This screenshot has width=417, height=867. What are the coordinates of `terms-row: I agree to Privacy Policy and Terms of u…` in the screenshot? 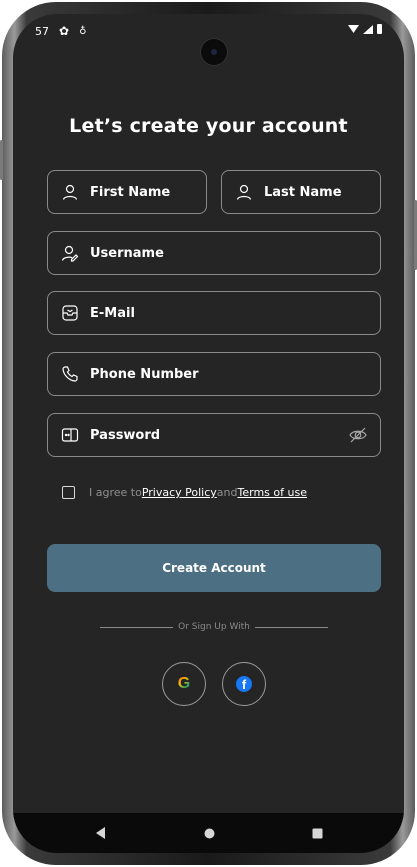 It's located at (184, 492).